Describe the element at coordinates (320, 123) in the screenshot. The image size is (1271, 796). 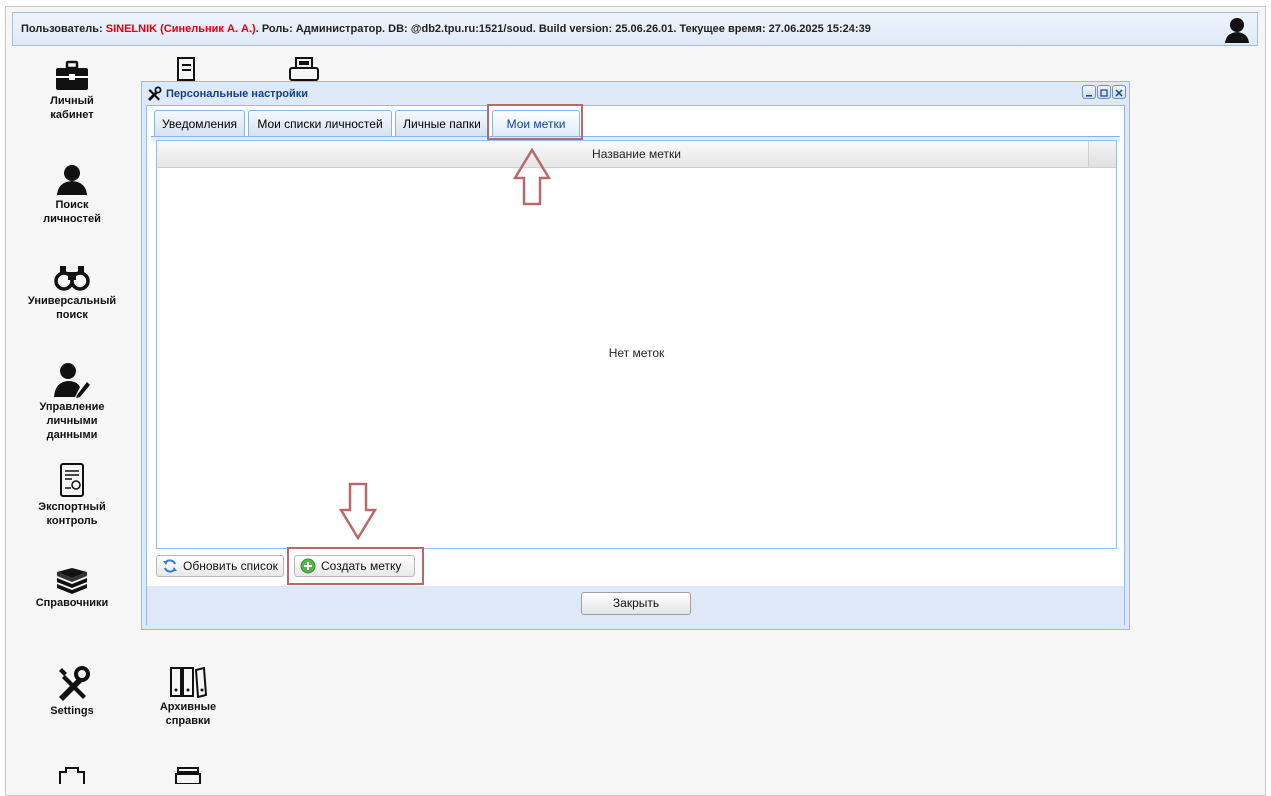
I see `tab-person-lists: Мои списки личностей` at that location.